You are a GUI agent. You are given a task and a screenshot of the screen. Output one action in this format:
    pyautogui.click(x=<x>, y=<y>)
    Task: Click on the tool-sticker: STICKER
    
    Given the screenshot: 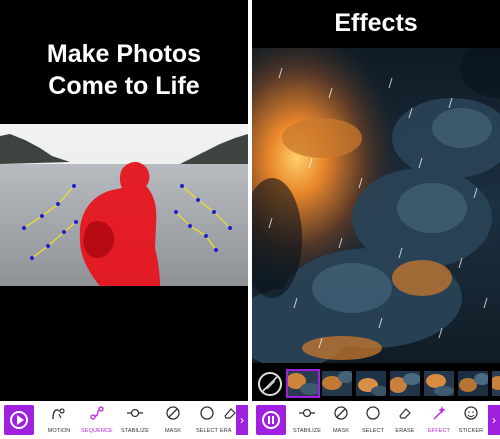 What is the action you would take?
    pyautogui.click(x=471, y=420)
    